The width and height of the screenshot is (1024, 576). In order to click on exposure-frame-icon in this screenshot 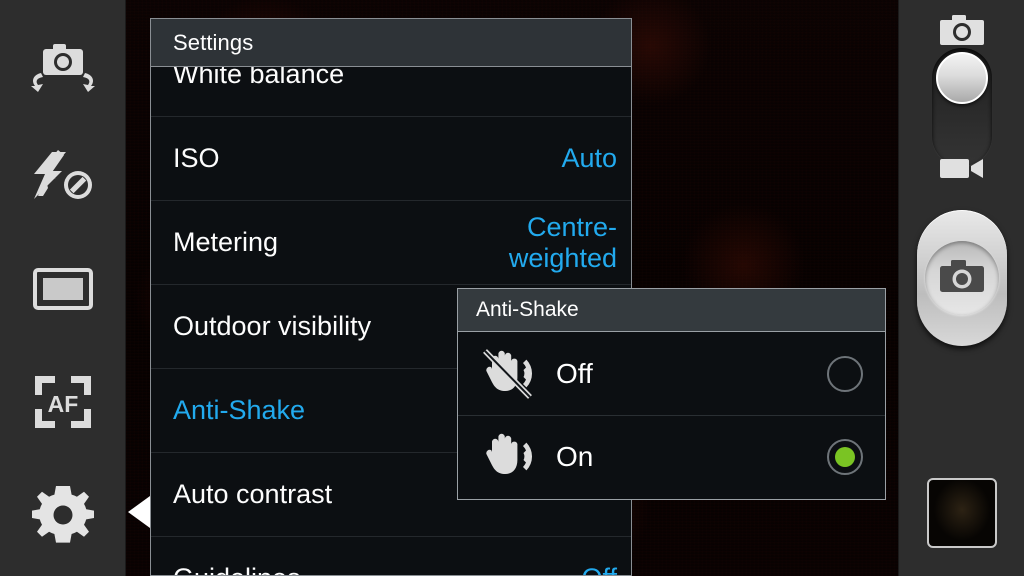, I will do `click(63, 289)`.